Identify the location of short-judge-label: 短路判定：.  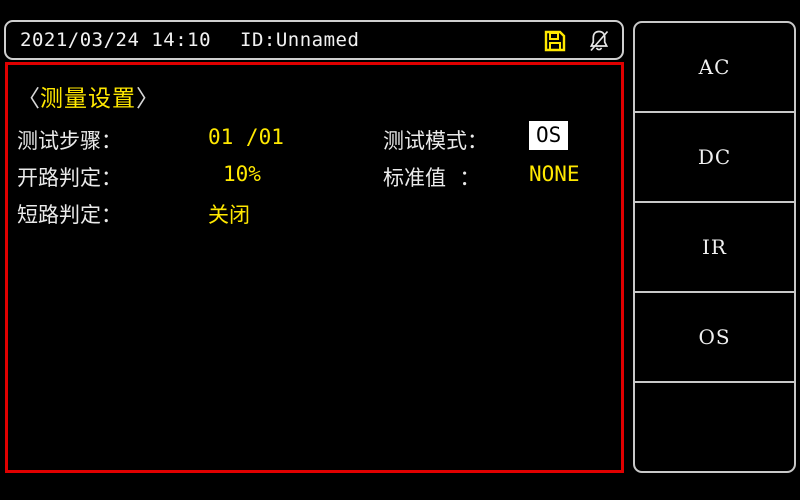
(69, 215).